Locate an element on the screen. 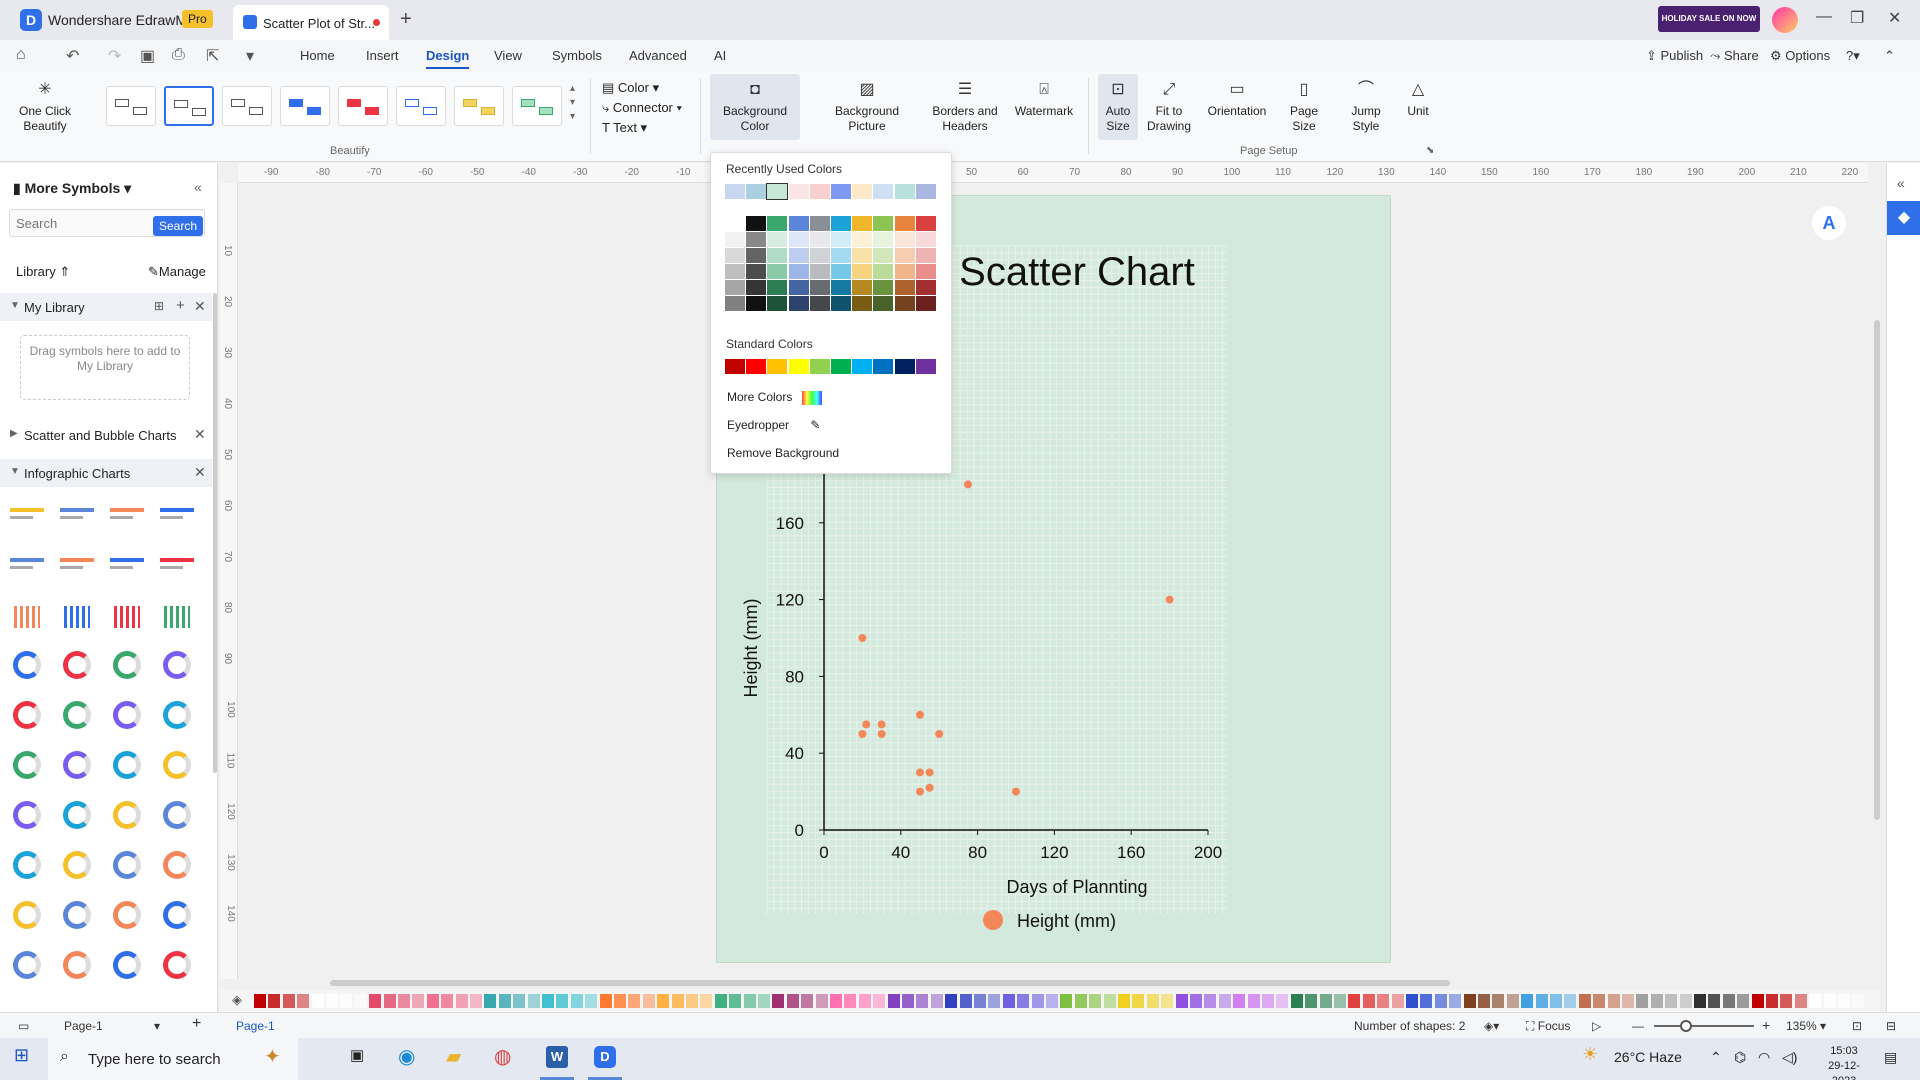 The height and width of the screenshot is (1080, 1920). more-colors-button: More Colors is located at coordinates (774, 397).